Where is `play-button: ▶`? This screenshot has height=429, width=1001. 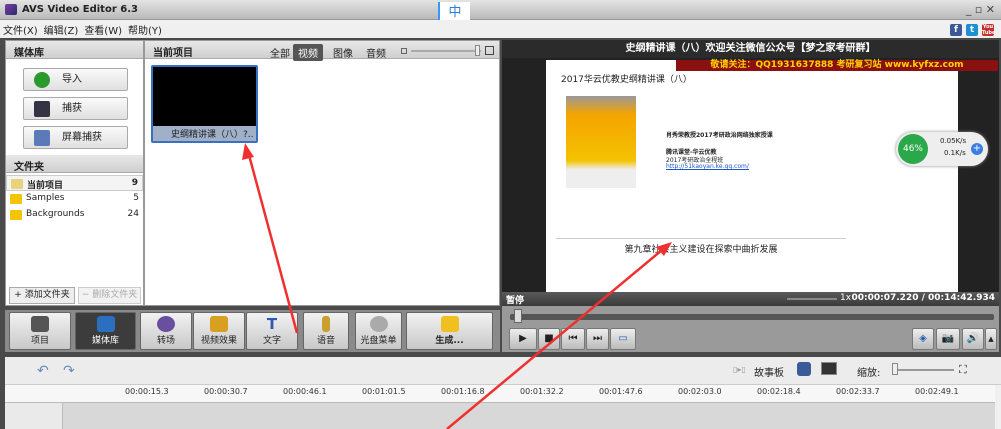 play-button: ▶ is located at coordinates (523, 339).